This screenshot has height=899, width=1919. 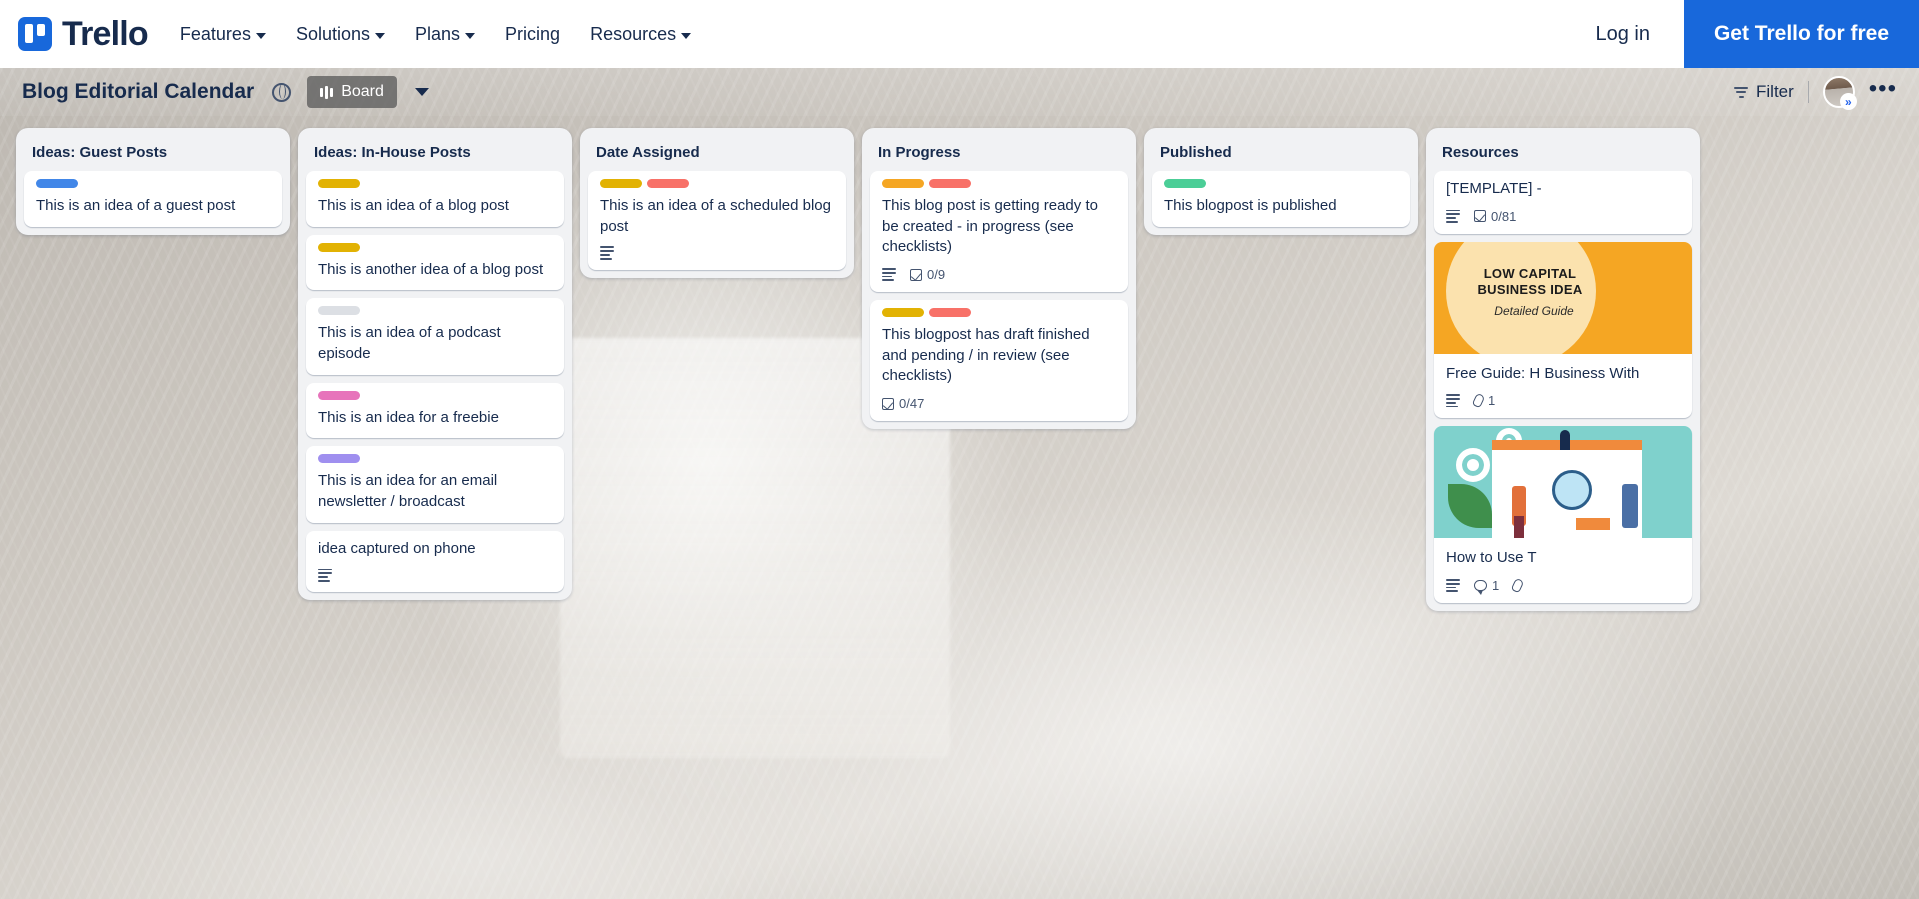 What do you see at coordinates (153, 154) in the screenshot?
I see `list-title: Ideas: Guest Posts` at bounding box center [153, 154].